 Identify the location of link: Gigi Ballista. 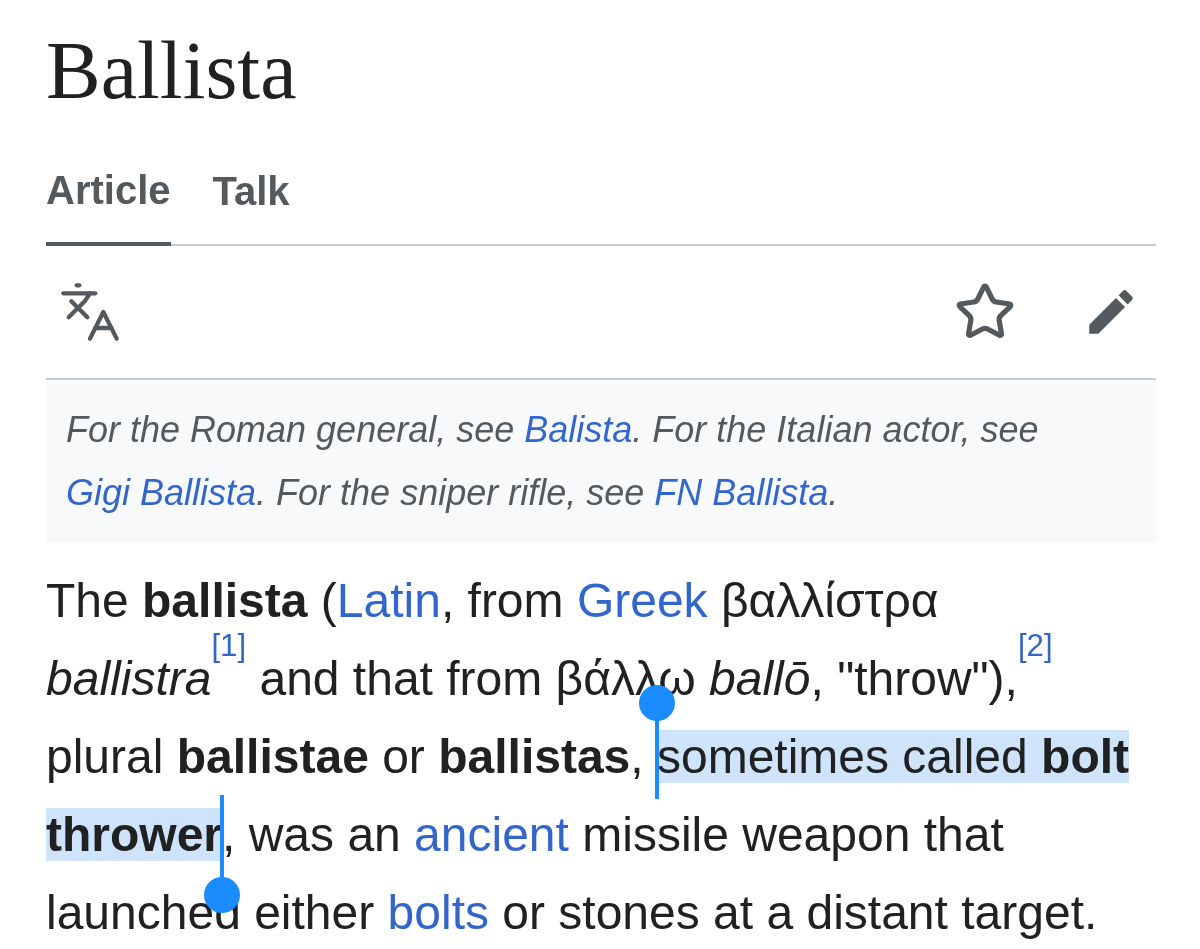
(161, 492).